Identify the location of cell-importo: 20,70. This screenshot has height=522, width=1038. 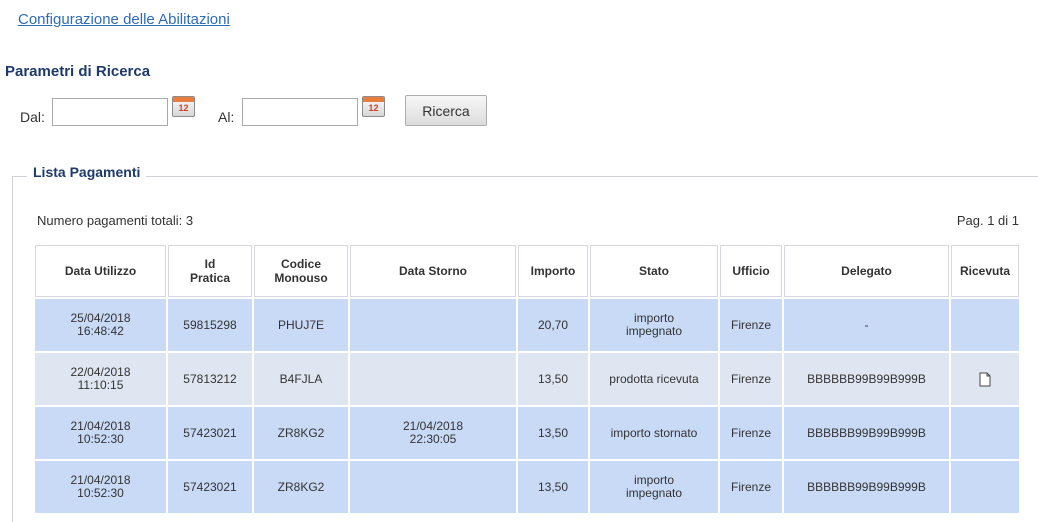
(553, 325).